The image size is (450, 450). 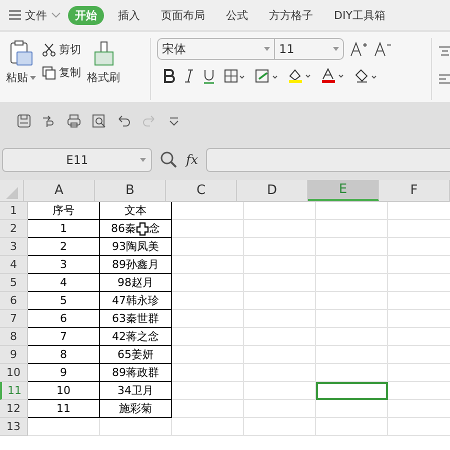 I want to click on column-header: C, so click(x=201, y=190).